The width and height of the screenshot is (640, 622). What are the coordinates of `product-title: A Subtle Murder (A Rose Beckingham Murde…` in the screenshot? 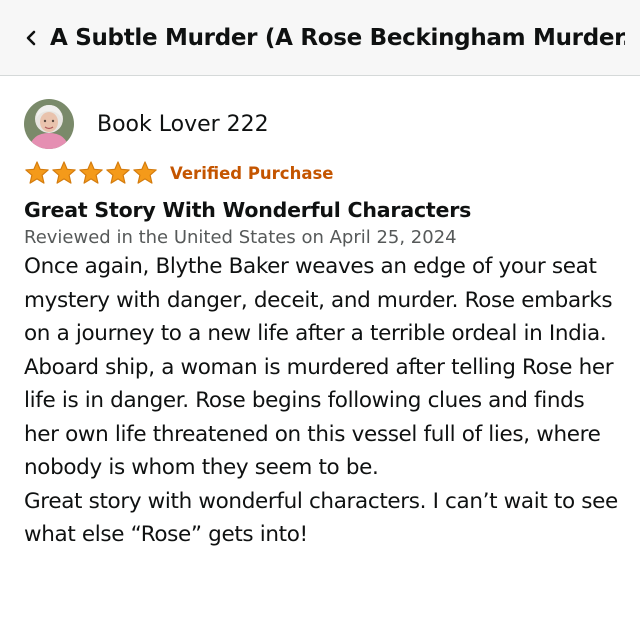 It's located at (337, 38).